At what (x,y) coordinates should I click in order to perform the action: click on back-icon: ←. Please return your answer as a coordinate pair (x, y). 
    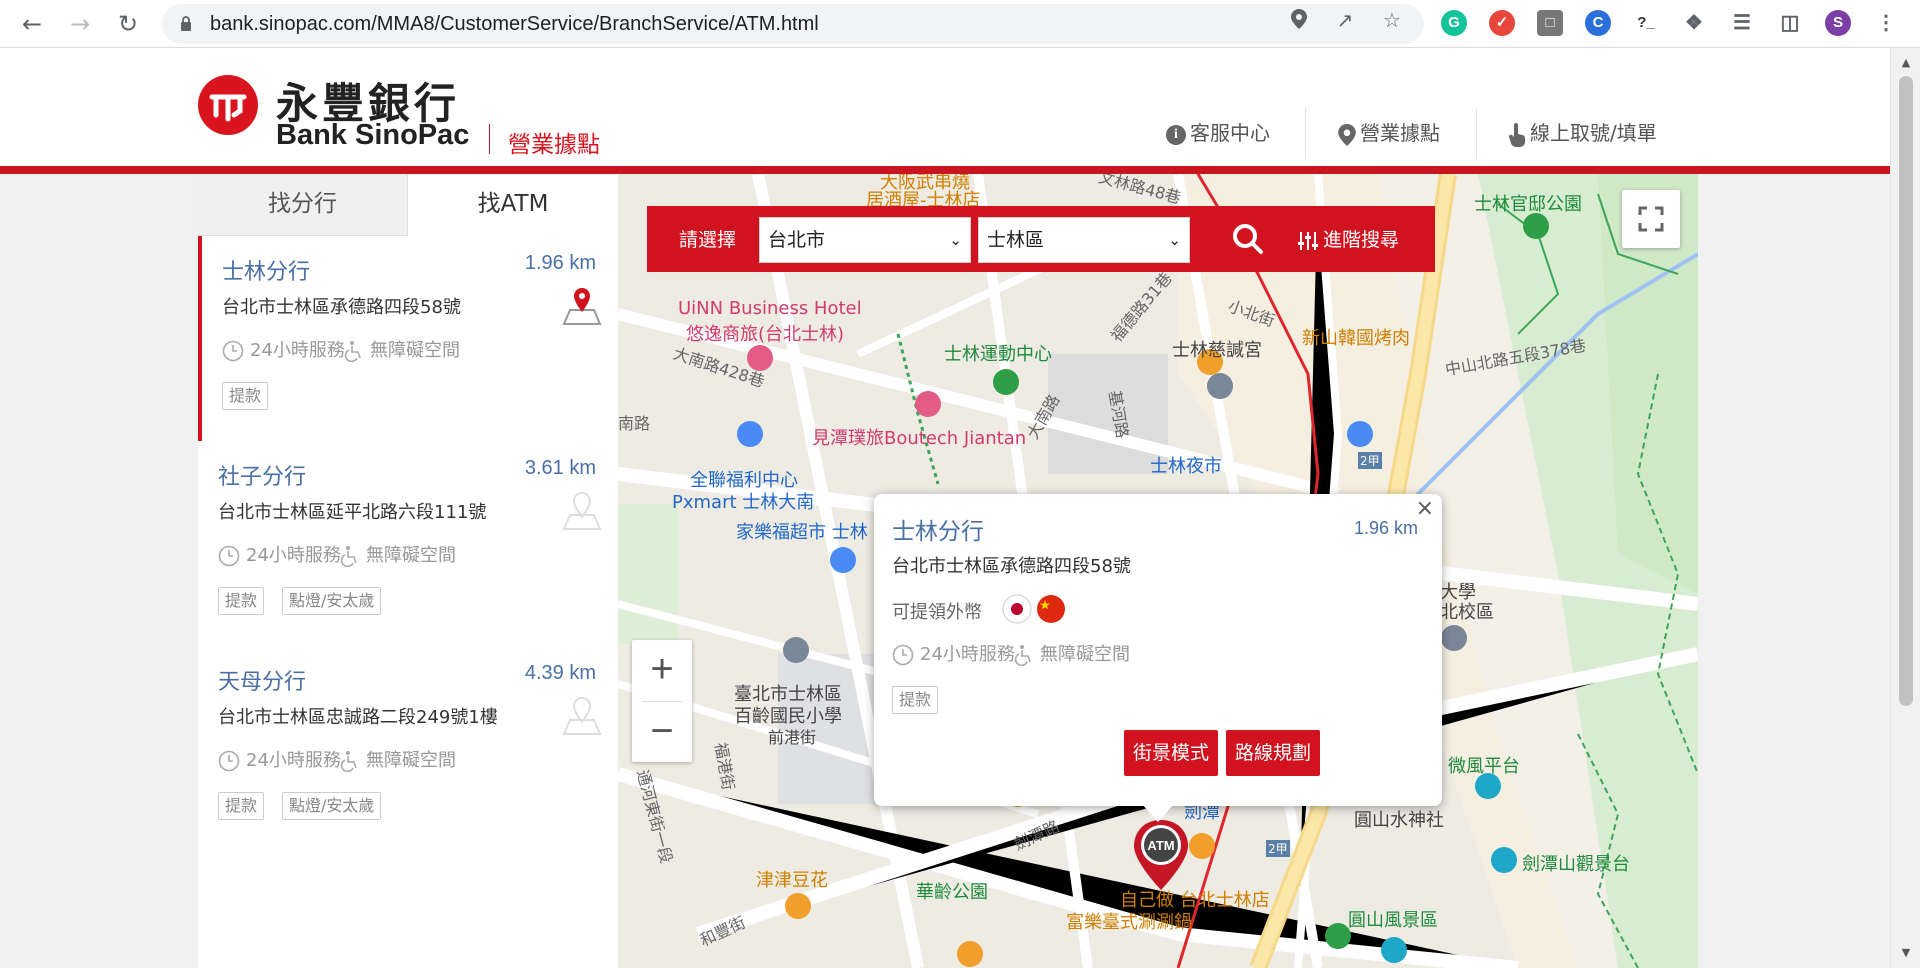
    Looking at the image, I should click on (32, 24).